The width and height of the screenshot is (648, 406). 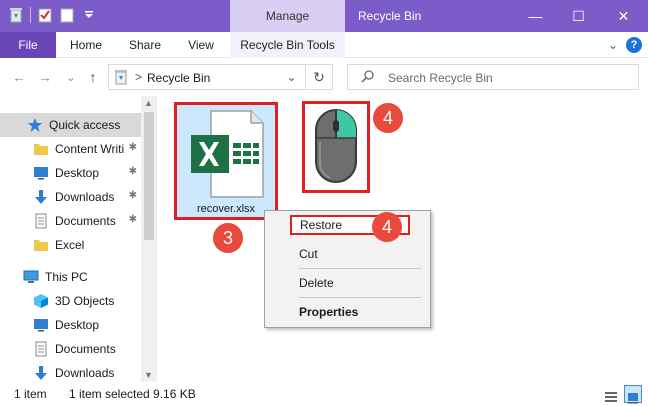 I want to click on sidebar-scrollbar: ▲ ▼, so click(x=149, y=239).